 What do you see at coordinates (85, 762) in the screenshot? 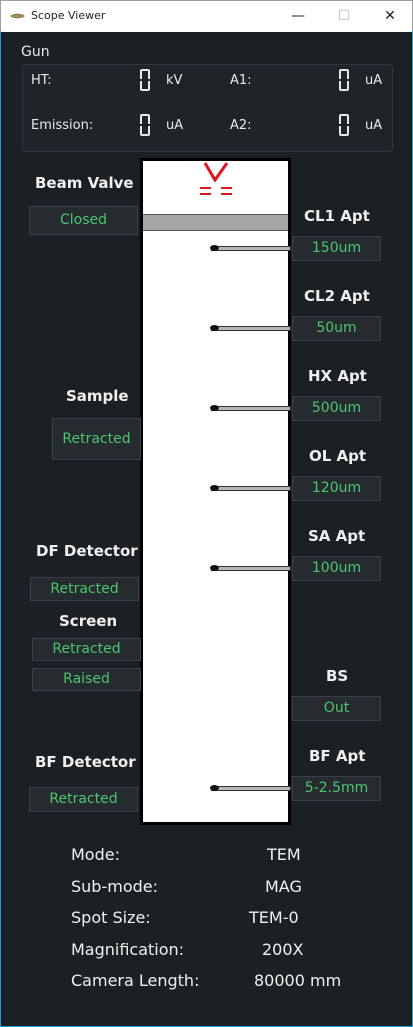
I see `bf-detector-label: BF Detector` at bounding box center [85, 762].